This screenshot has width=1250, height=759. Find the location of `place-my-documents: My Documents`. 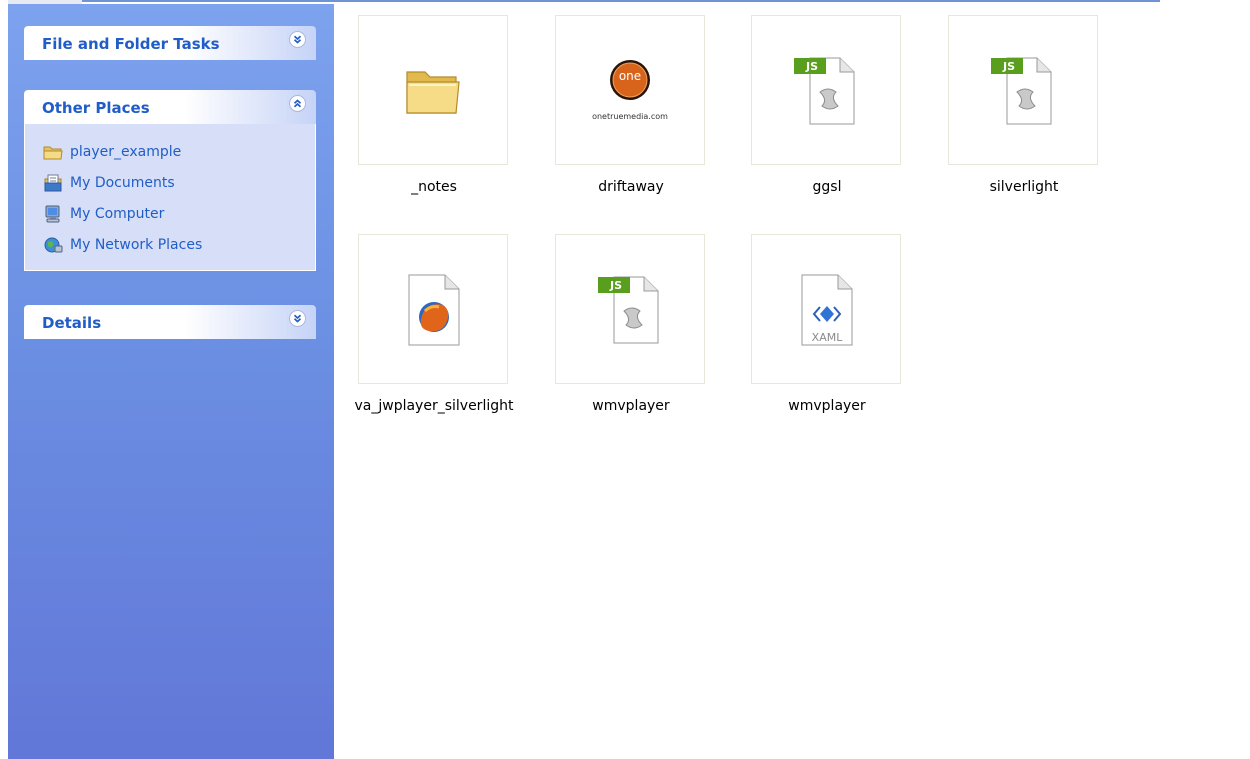

place-my-documents: My Documents is located at coordinates (170, 182).